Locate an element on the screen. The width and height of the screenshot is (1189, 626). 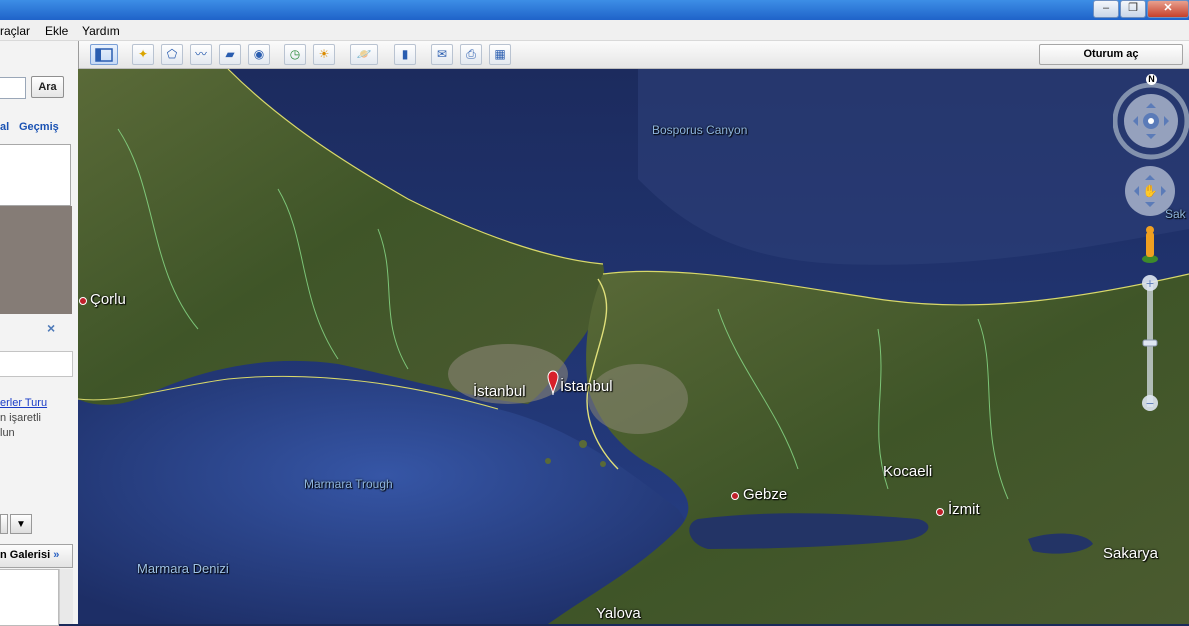
places-arrows: ▼ is located at coordinates (17, 525).